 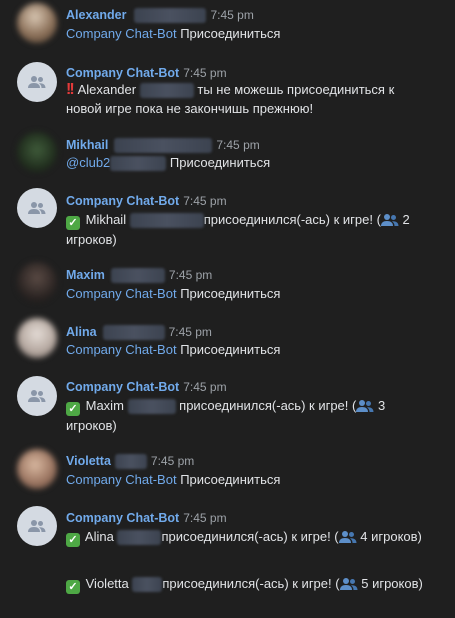 I want to click on player-count: 2, so click(x=406, y=219).